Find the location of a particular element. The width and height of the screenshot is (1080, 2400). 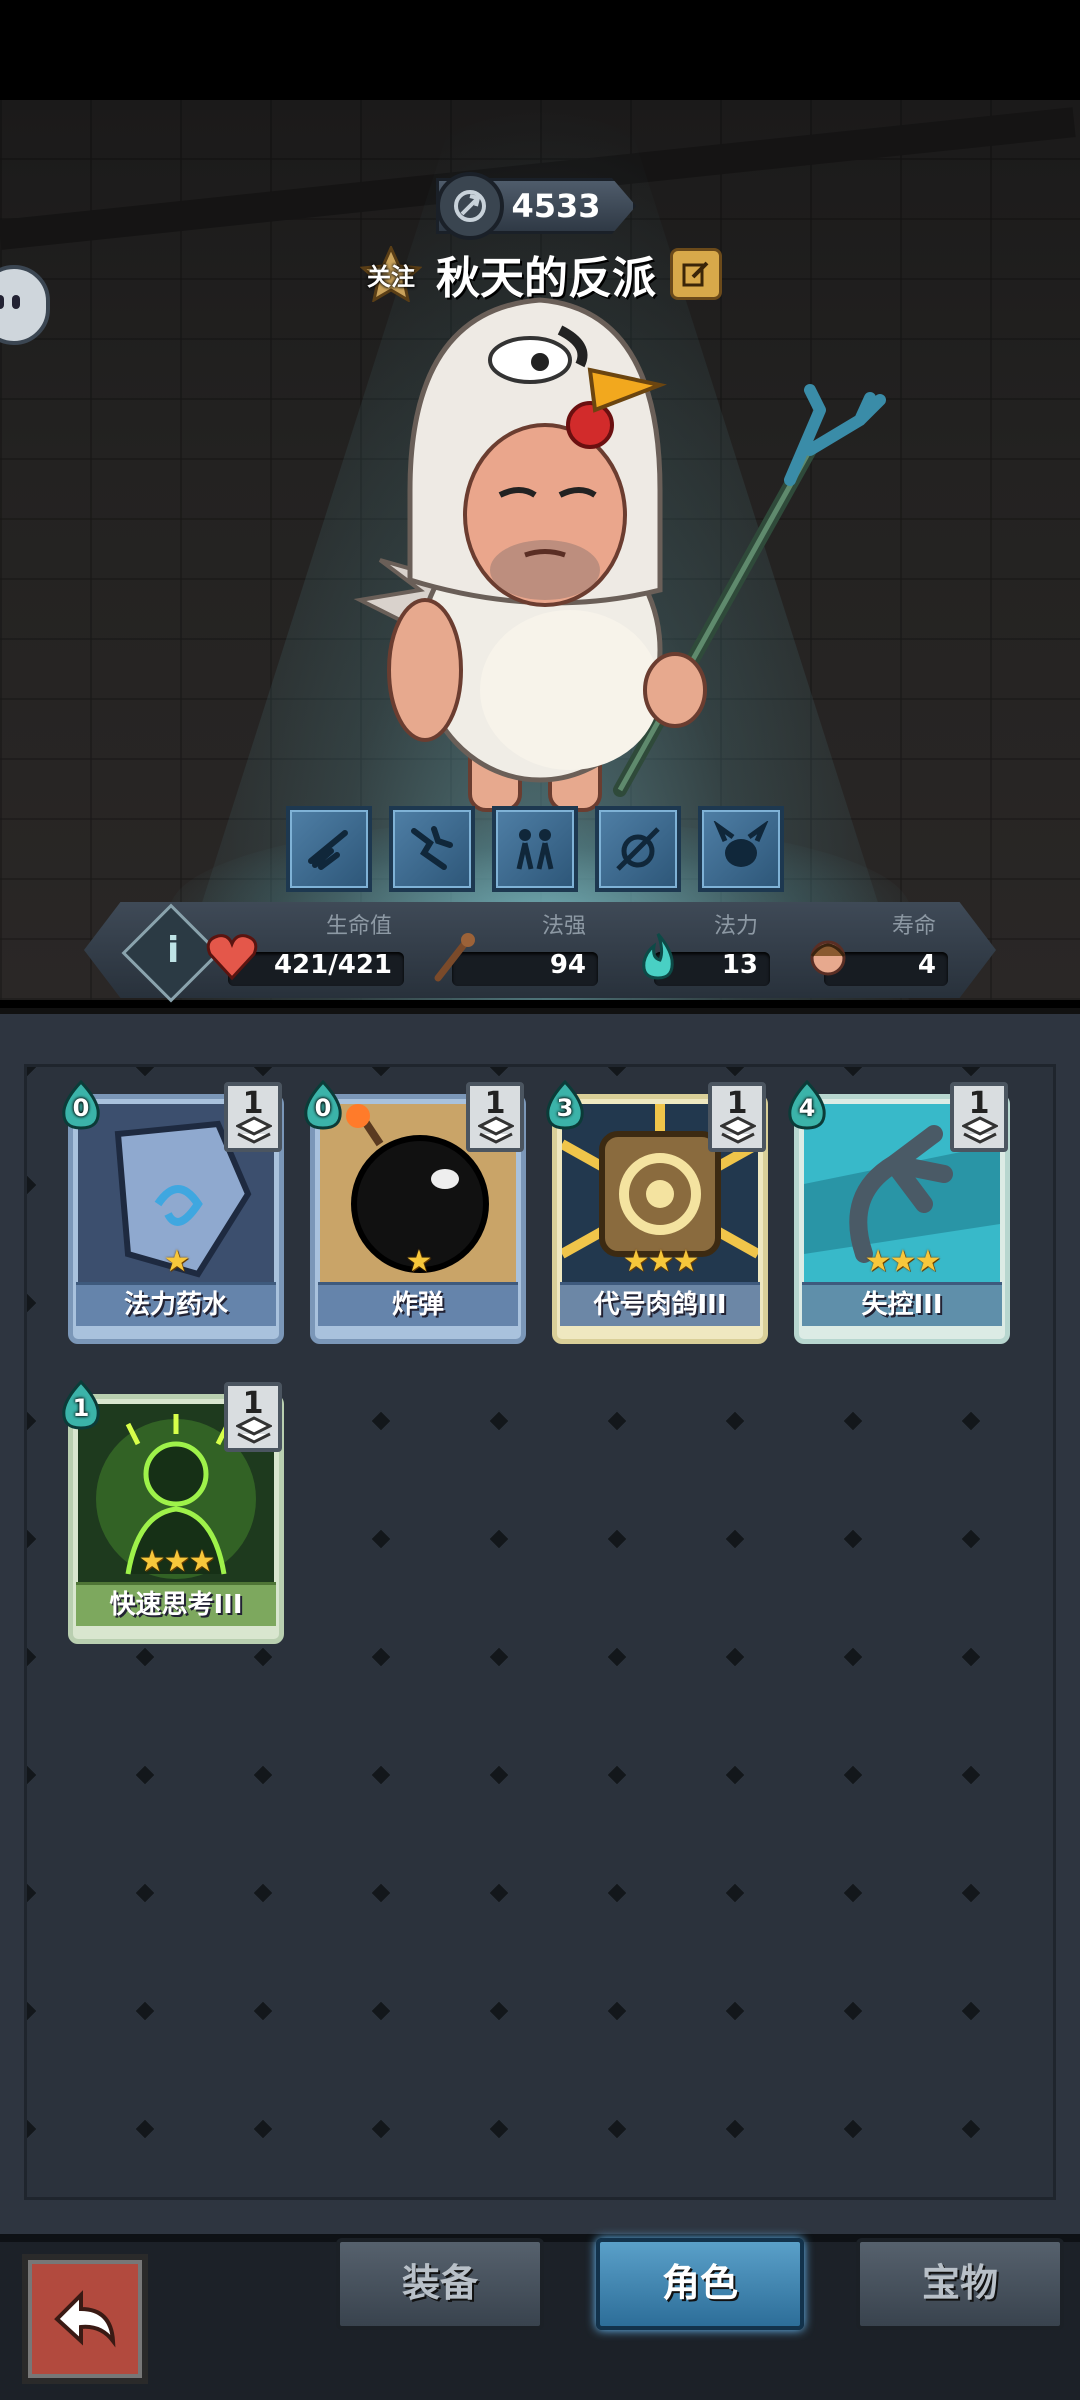

card-bomb: ★ 炸弹 0 1 is located at coordinates (415, 1211).